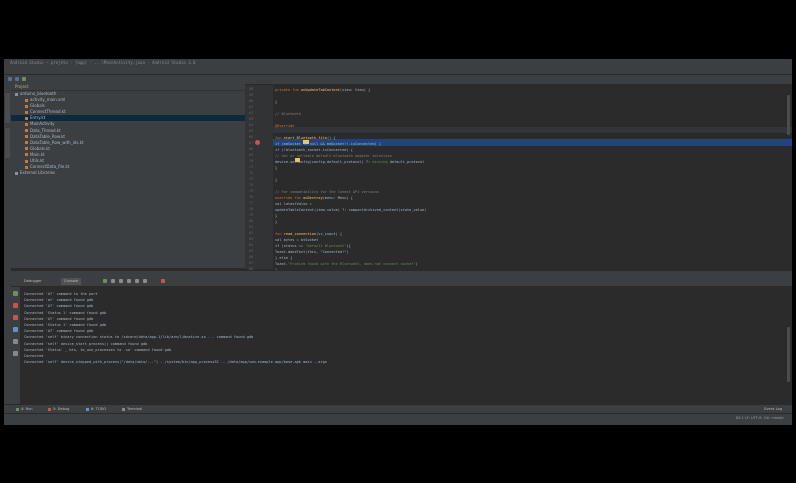  I want to click on line-number: 74, so click(251, 185).